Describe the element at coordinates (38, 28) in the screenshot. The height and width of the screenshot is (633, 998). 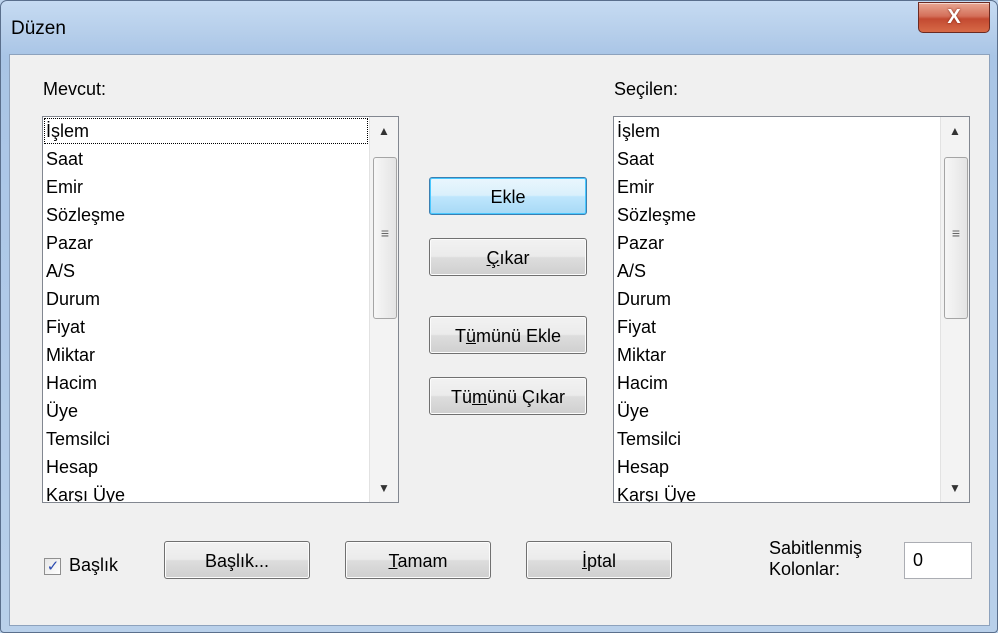
I see `window-title: Düzen` at that location.